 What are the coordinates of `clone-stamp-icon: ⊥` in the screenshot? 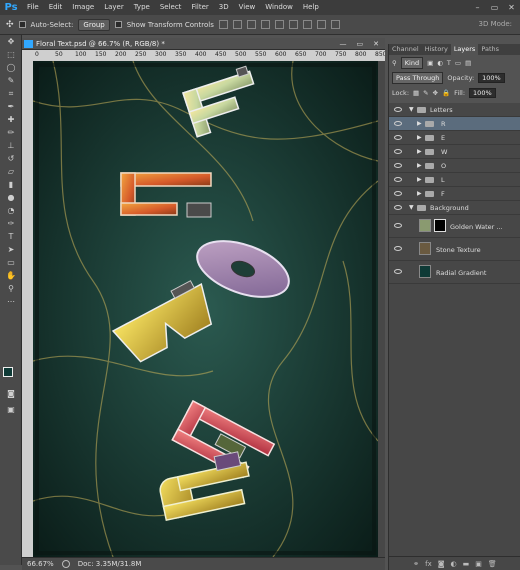 It's located at (11, 145).